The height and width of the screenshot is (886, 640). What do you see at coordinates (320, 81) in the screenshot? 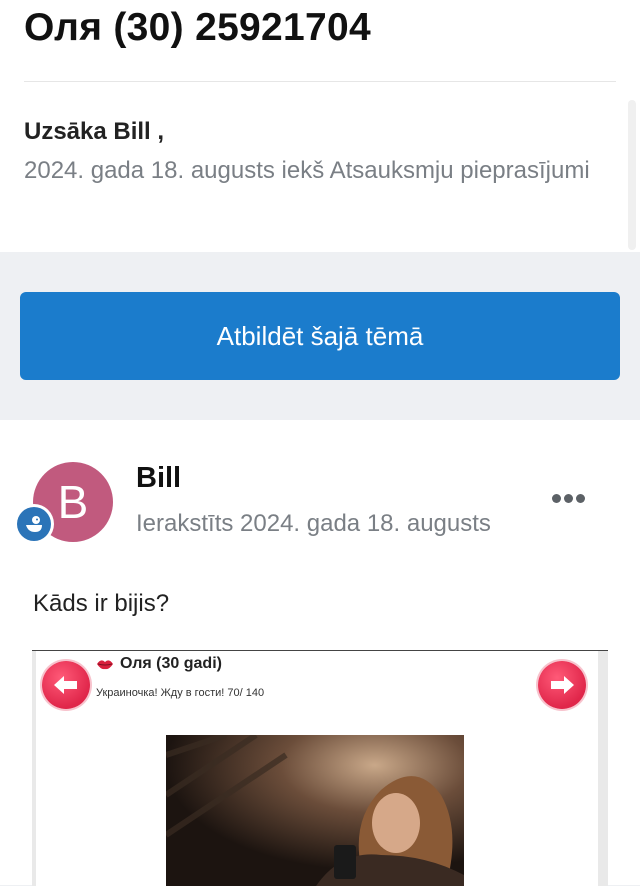
I see `divider` at bounding box center [320, 81].